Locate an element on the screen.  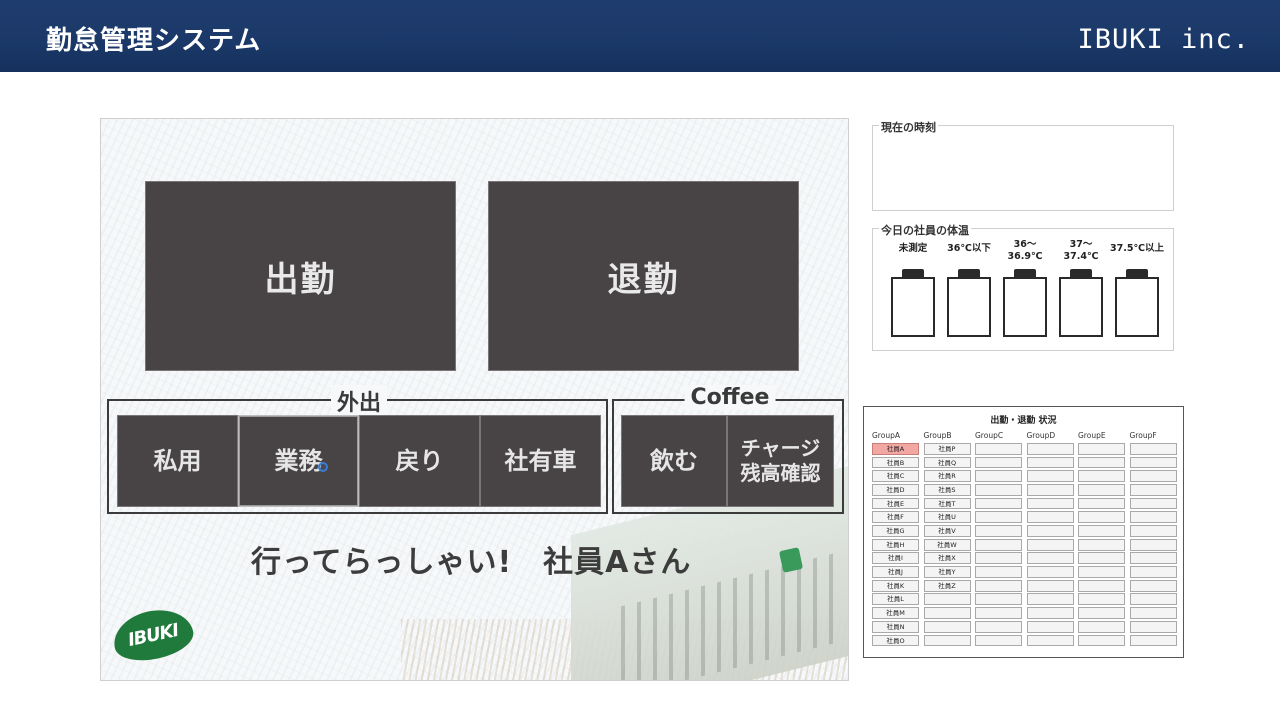
mouse-cursor-icon is located at coordinates (323, 467).